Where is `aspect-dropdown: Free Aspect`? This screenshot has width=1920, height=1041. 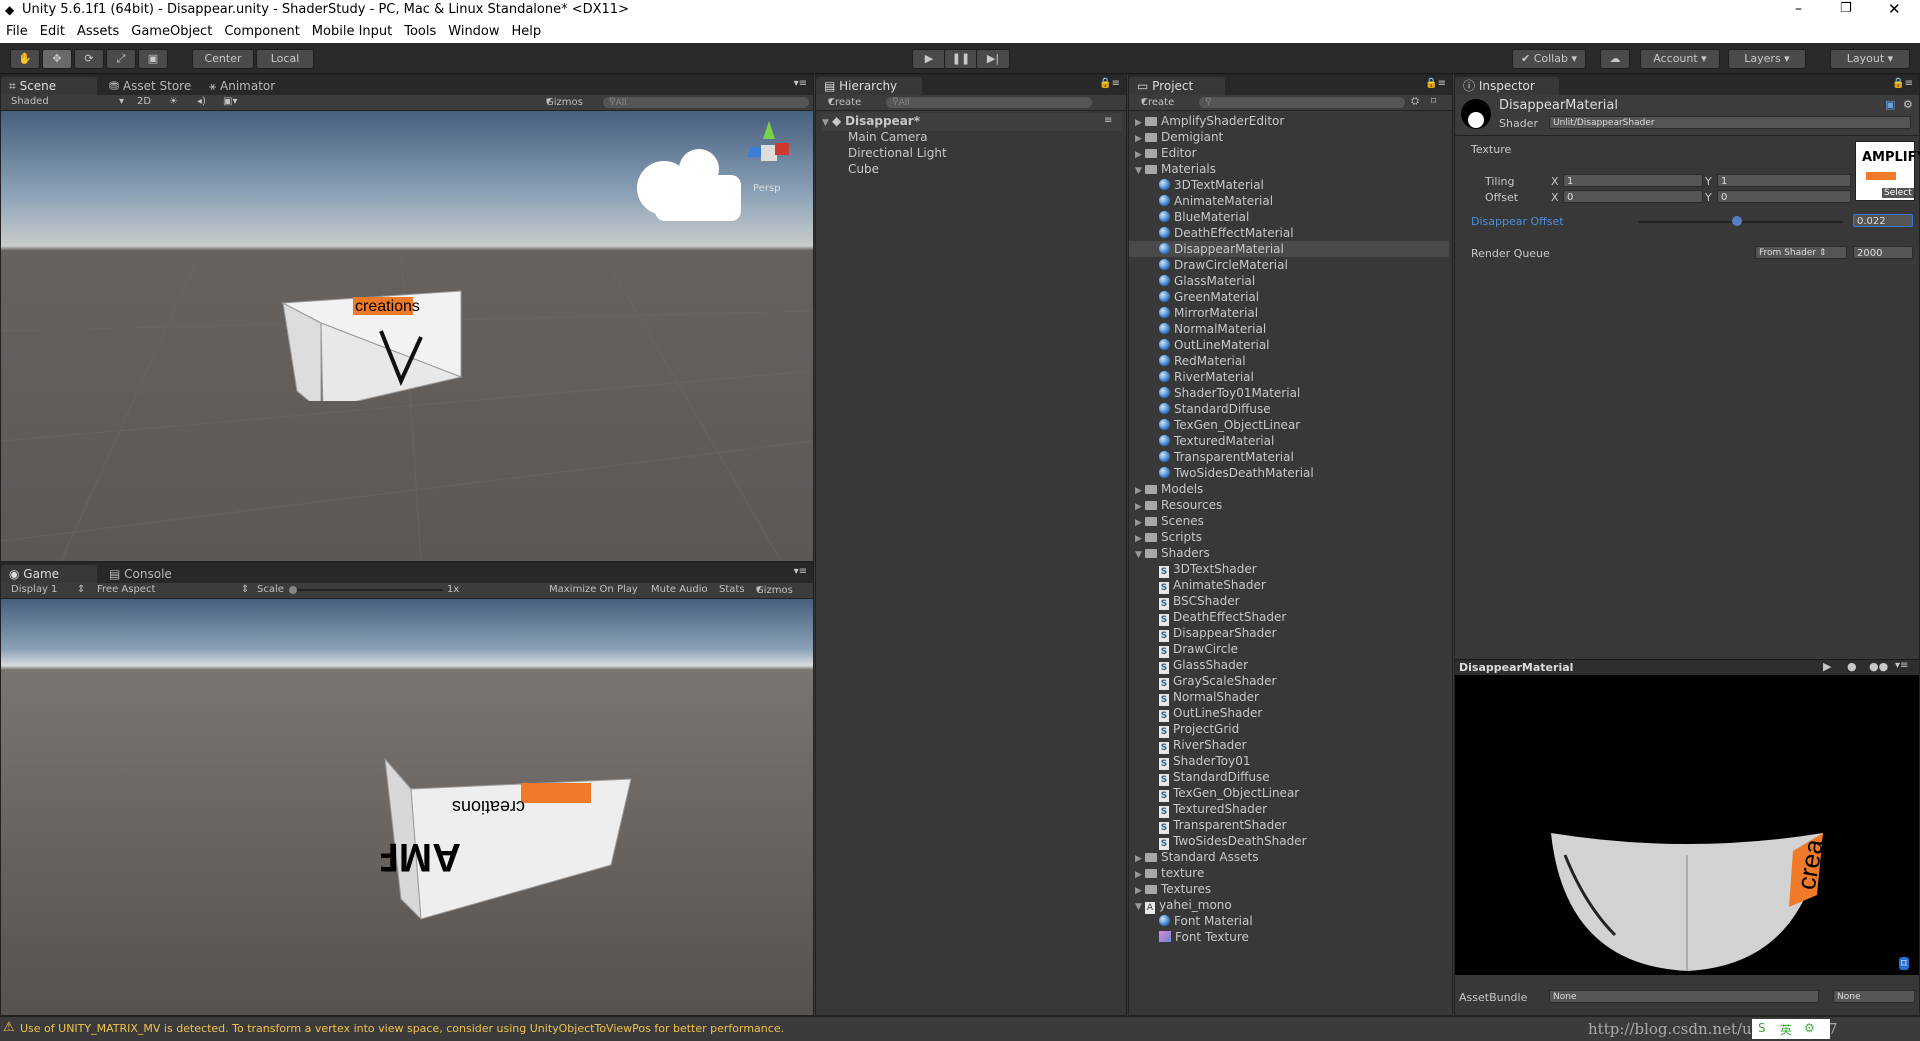 aspect-dropdown: Free Aspect is located at coordinates (126, 589).